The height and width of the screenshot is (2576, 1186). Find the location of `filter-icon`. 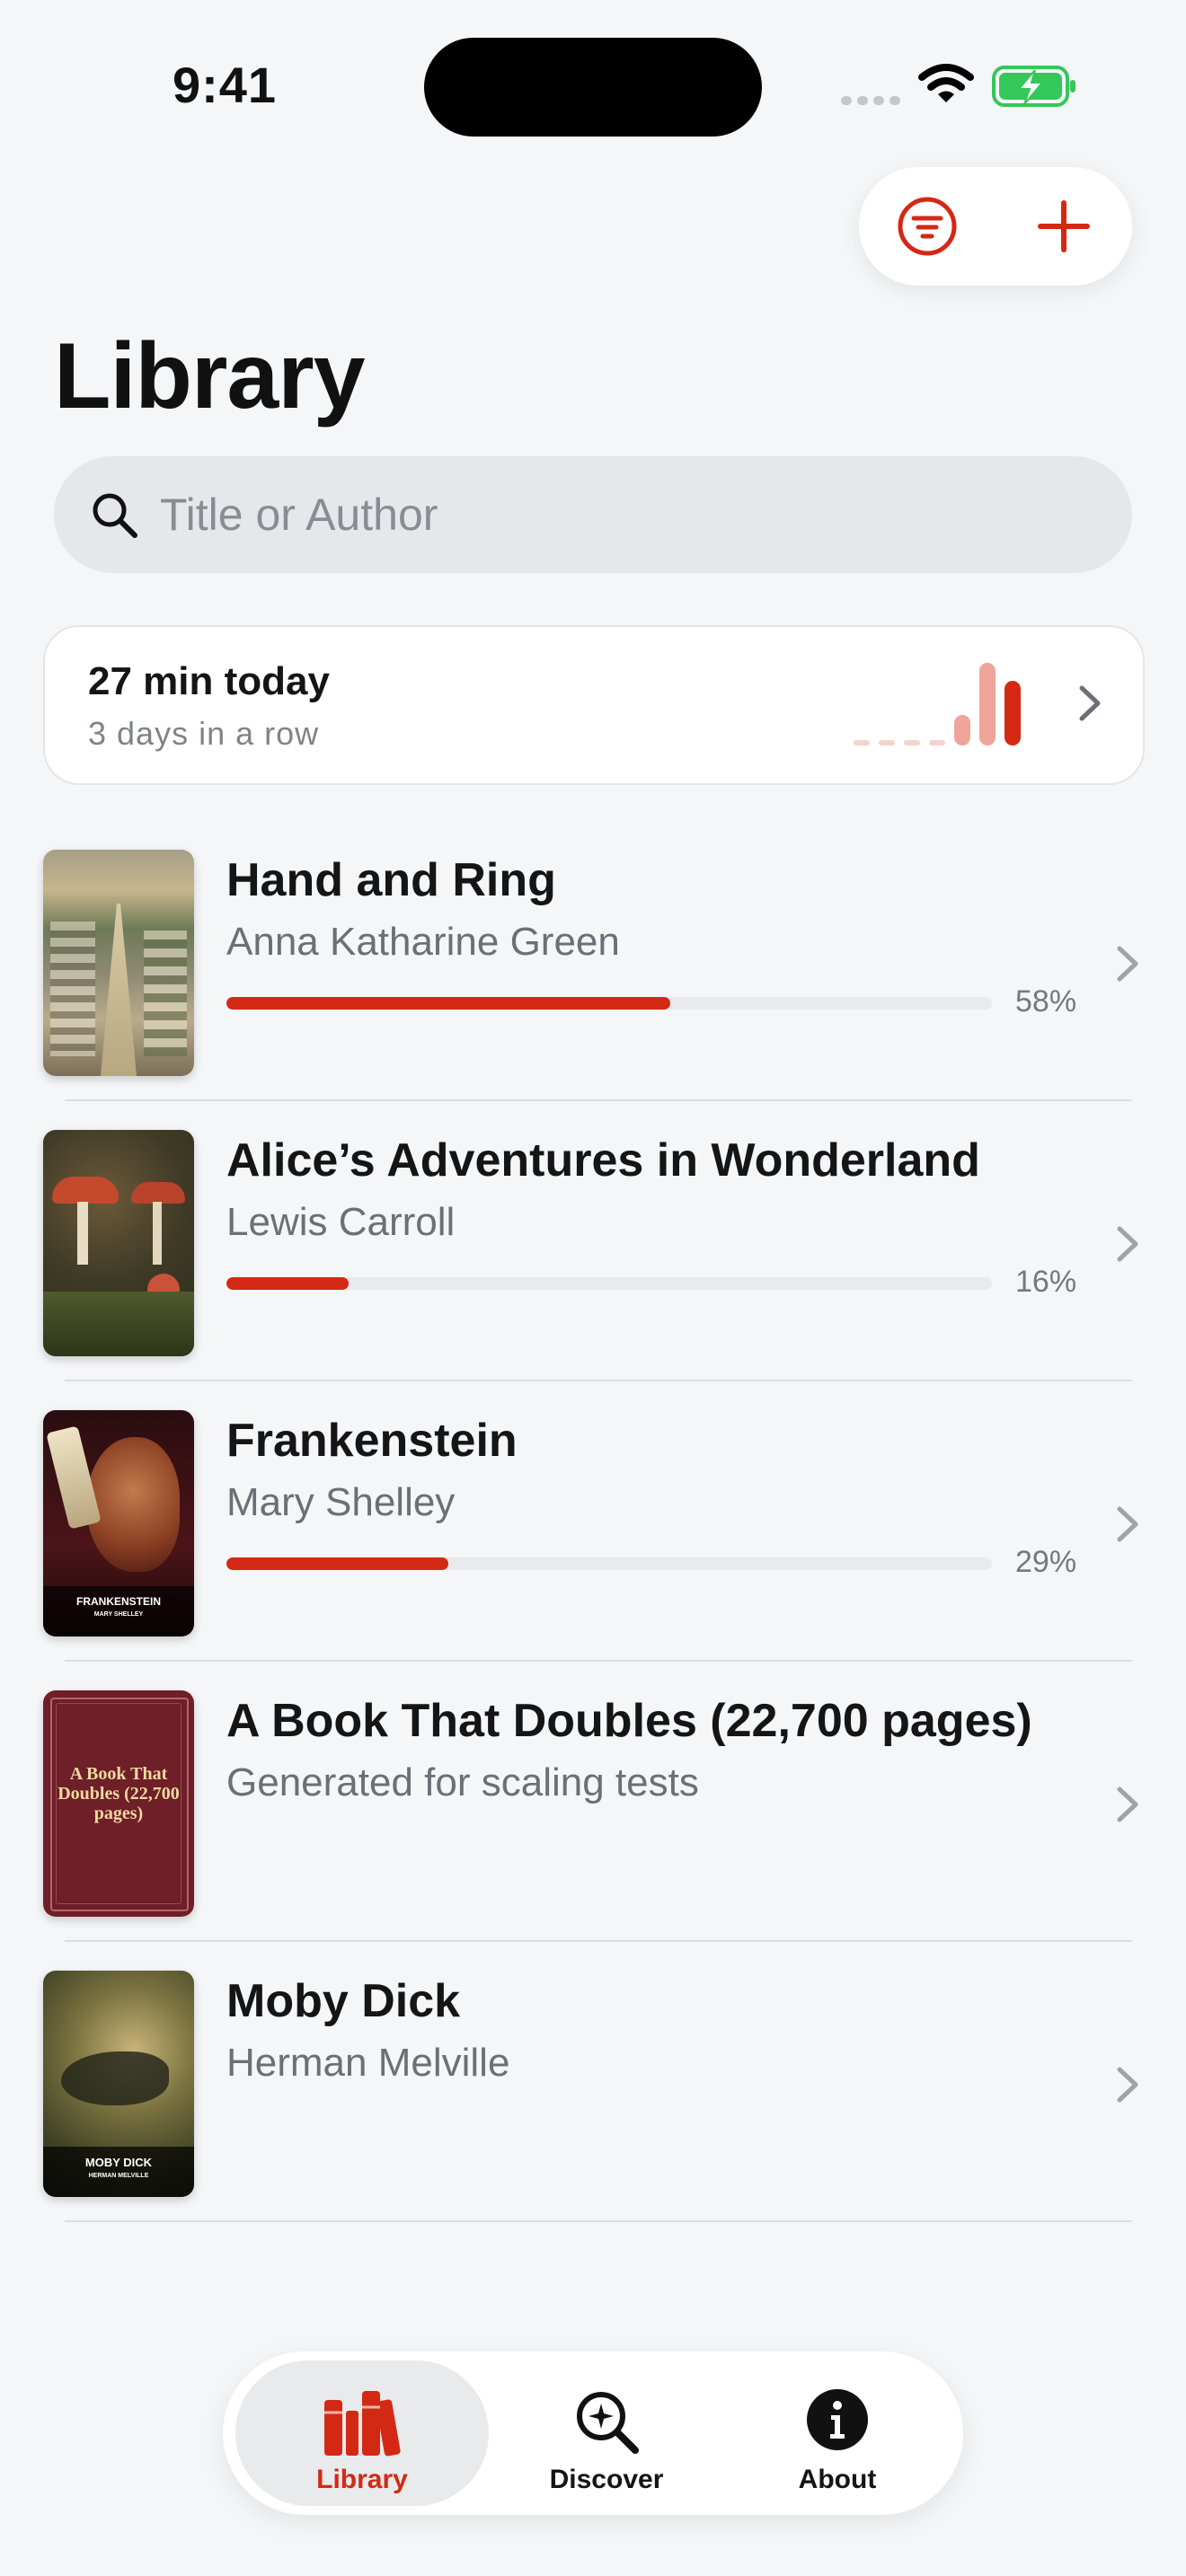

filter-icon is located at coordinates (927, 226).